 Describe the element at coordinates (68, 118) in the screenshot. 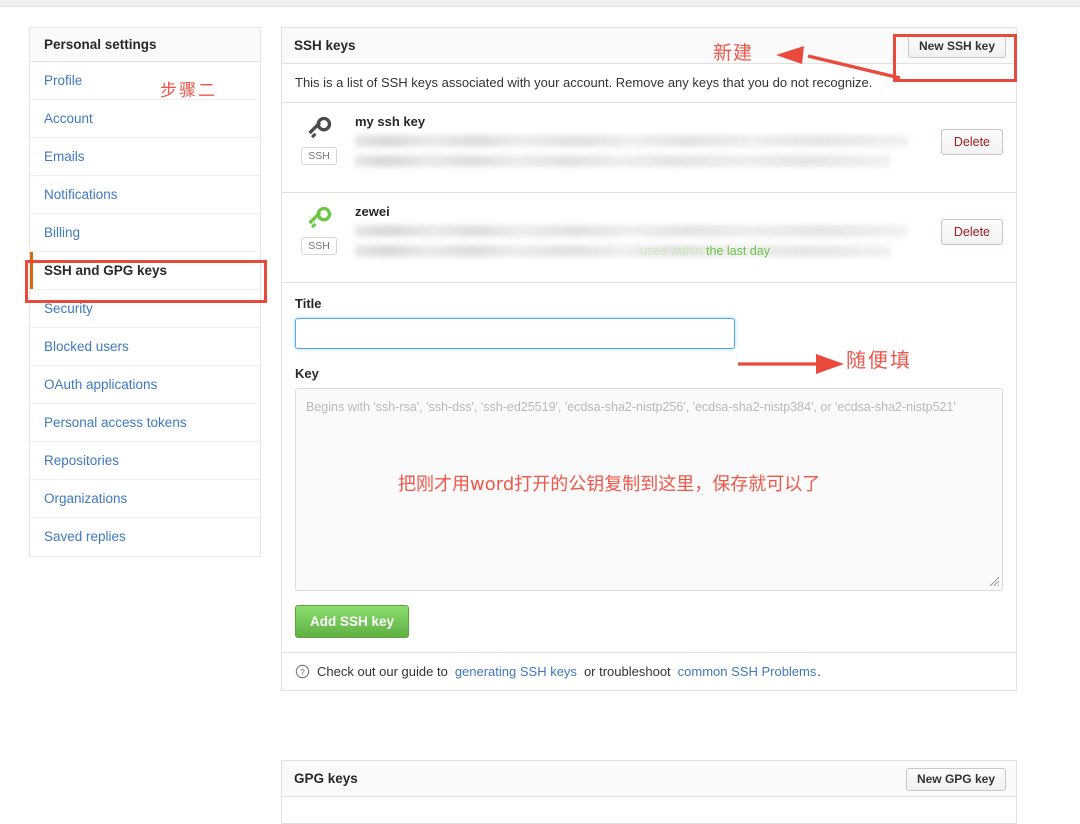

I see `sidebar-item-label: Account` at that location.